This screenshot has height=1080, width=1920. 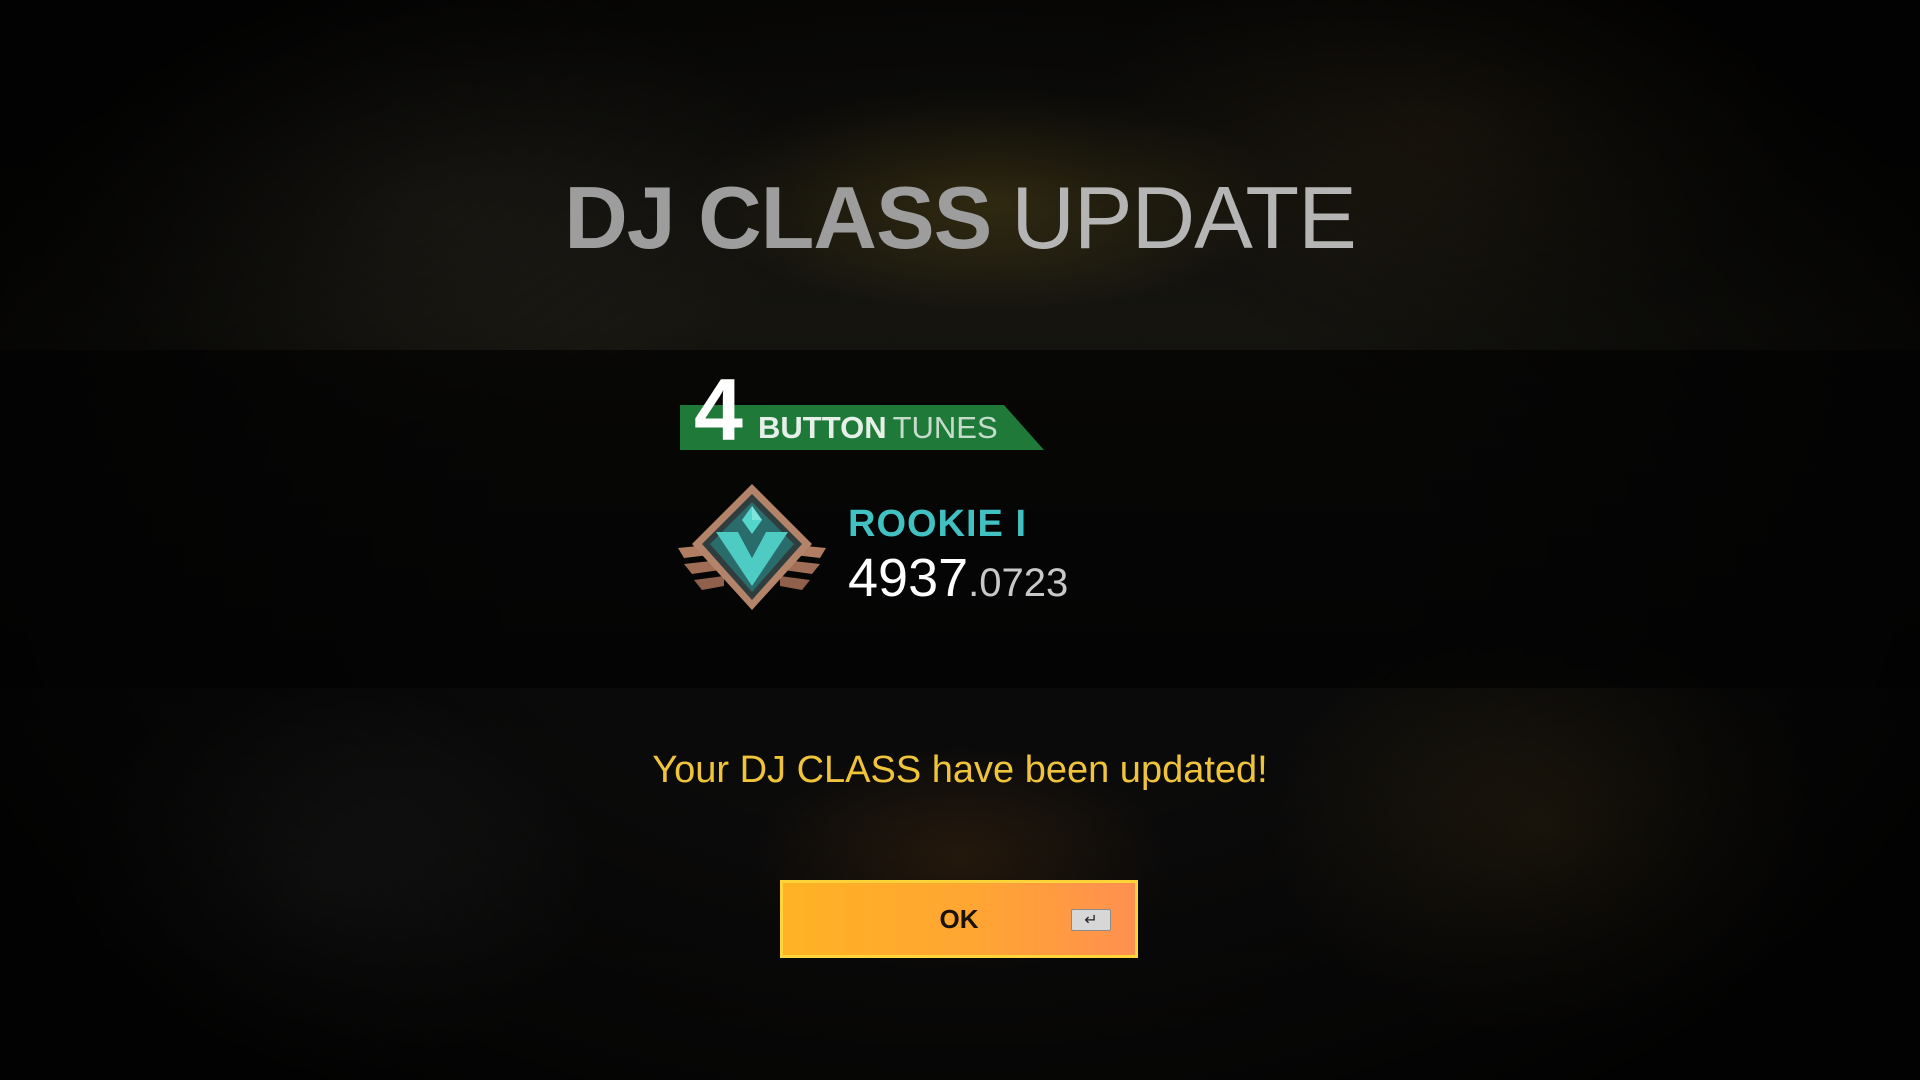 What do you see at coordinates (1183, 217) in the screenshot?
I see `title-light: UPDATE` at bounding box center [1183, 217].